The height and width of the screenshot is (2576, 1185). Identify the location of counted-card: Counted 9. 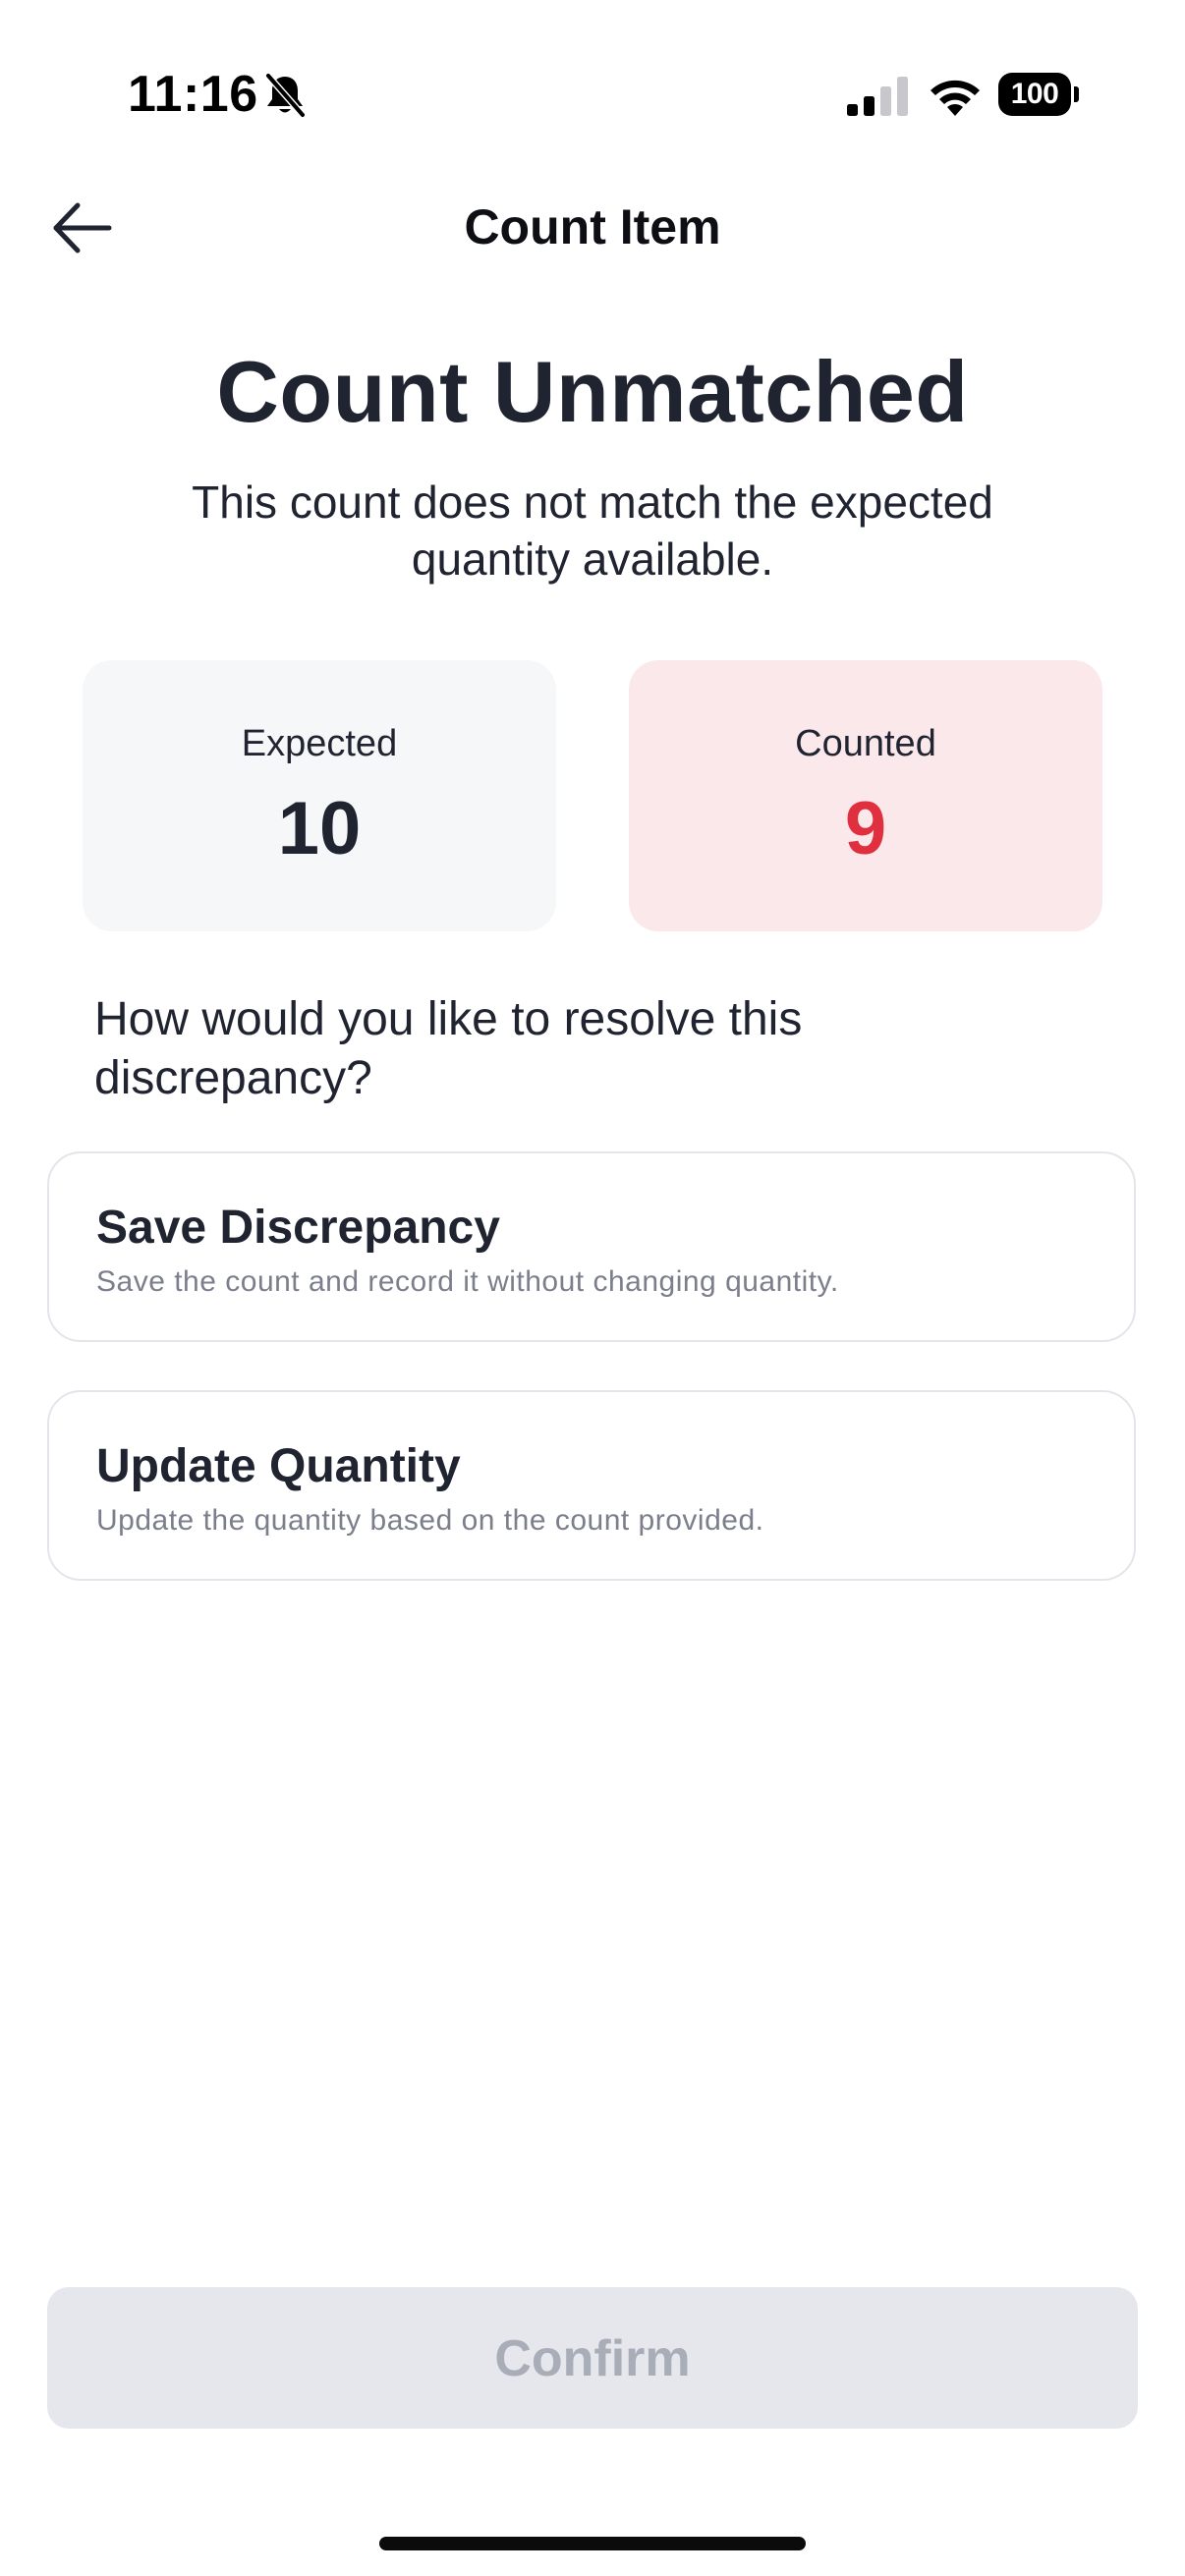
(866, 795).